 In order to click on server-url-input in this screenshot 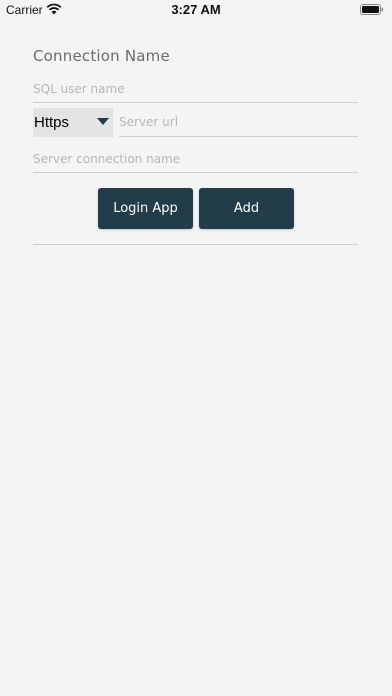, I will do `click(238, 122)`.